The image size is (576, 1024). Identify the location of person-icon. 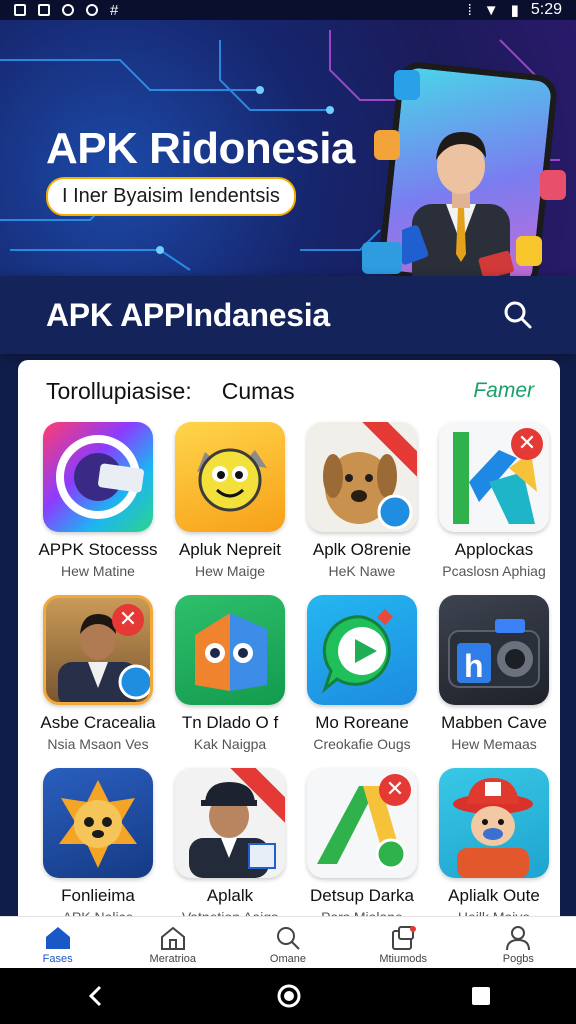
(518, 938).